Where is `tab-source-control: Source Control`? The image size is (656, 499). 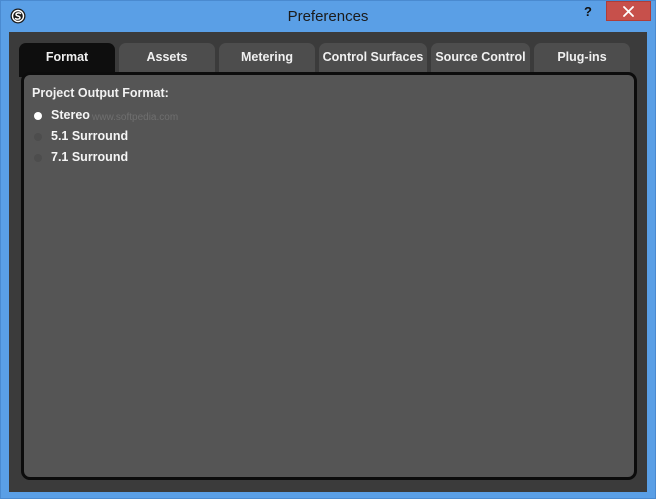 tab-source-control: Source Control is located at coordinates (480, 59).